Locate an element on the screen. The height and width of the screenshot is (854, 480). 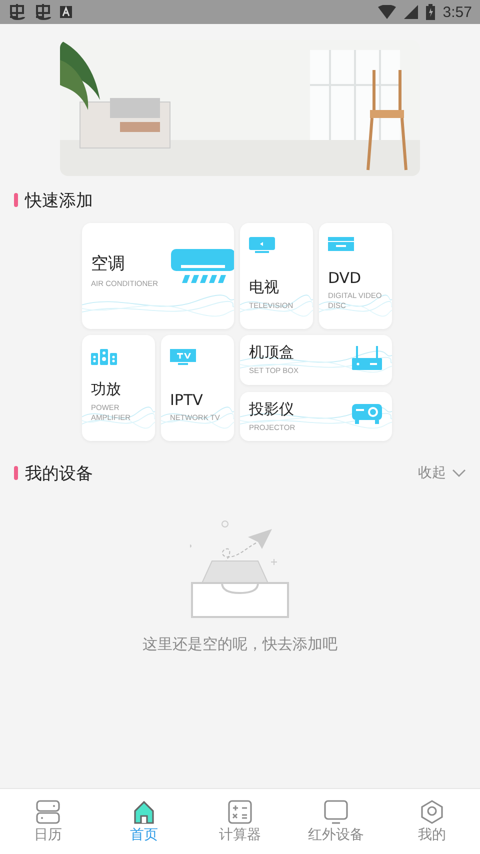
projector-icon is located at coordinates (367, 414).